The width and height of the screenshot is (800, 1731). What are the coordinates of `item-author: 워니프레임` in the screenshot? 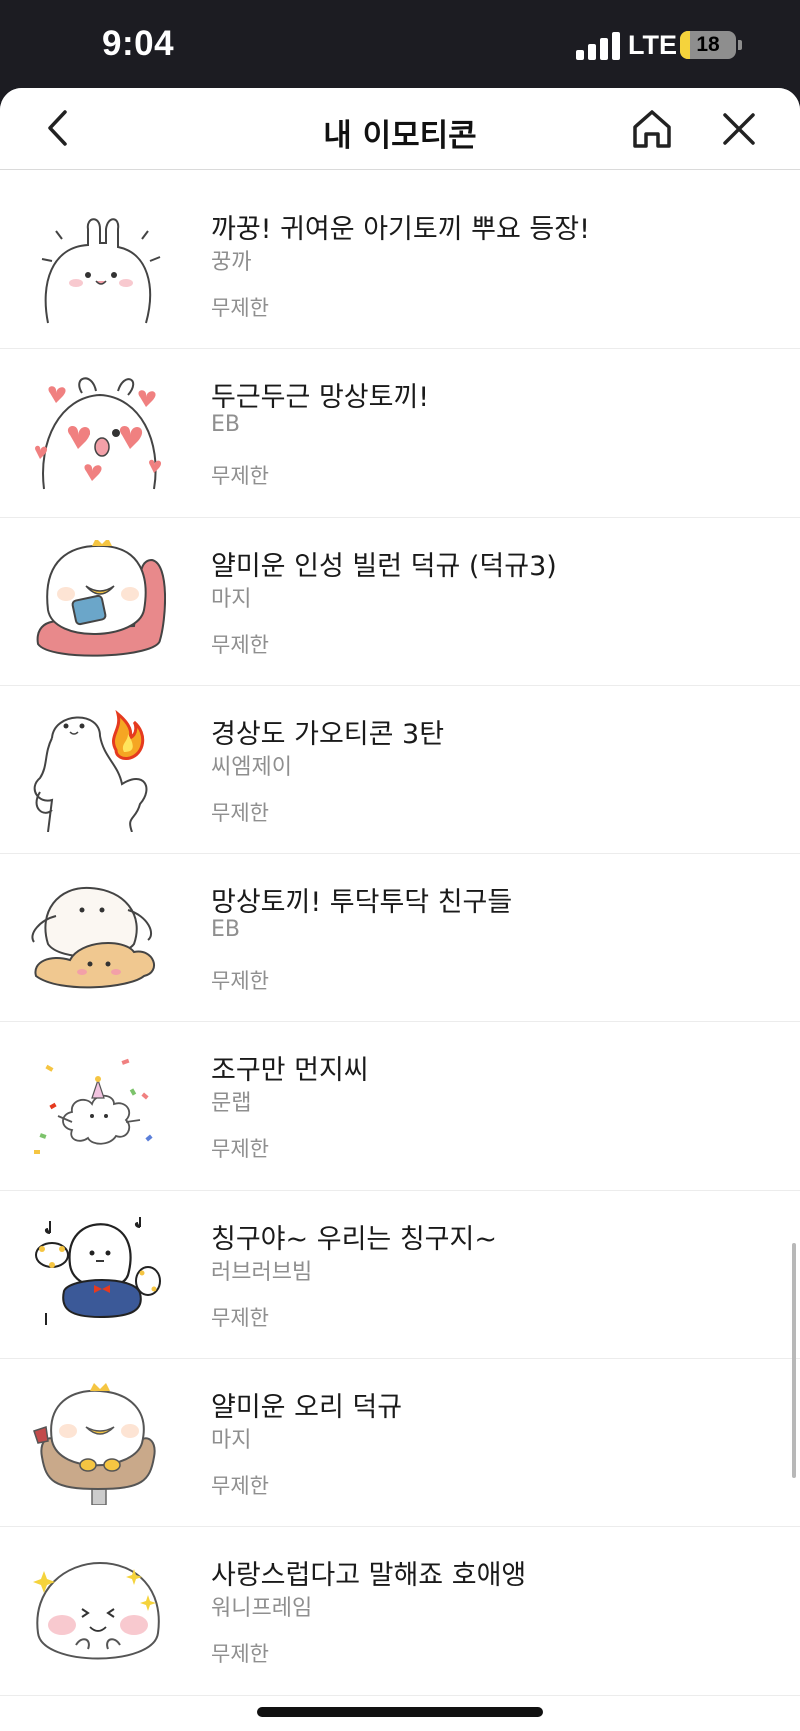 It's located at (262, 1609).